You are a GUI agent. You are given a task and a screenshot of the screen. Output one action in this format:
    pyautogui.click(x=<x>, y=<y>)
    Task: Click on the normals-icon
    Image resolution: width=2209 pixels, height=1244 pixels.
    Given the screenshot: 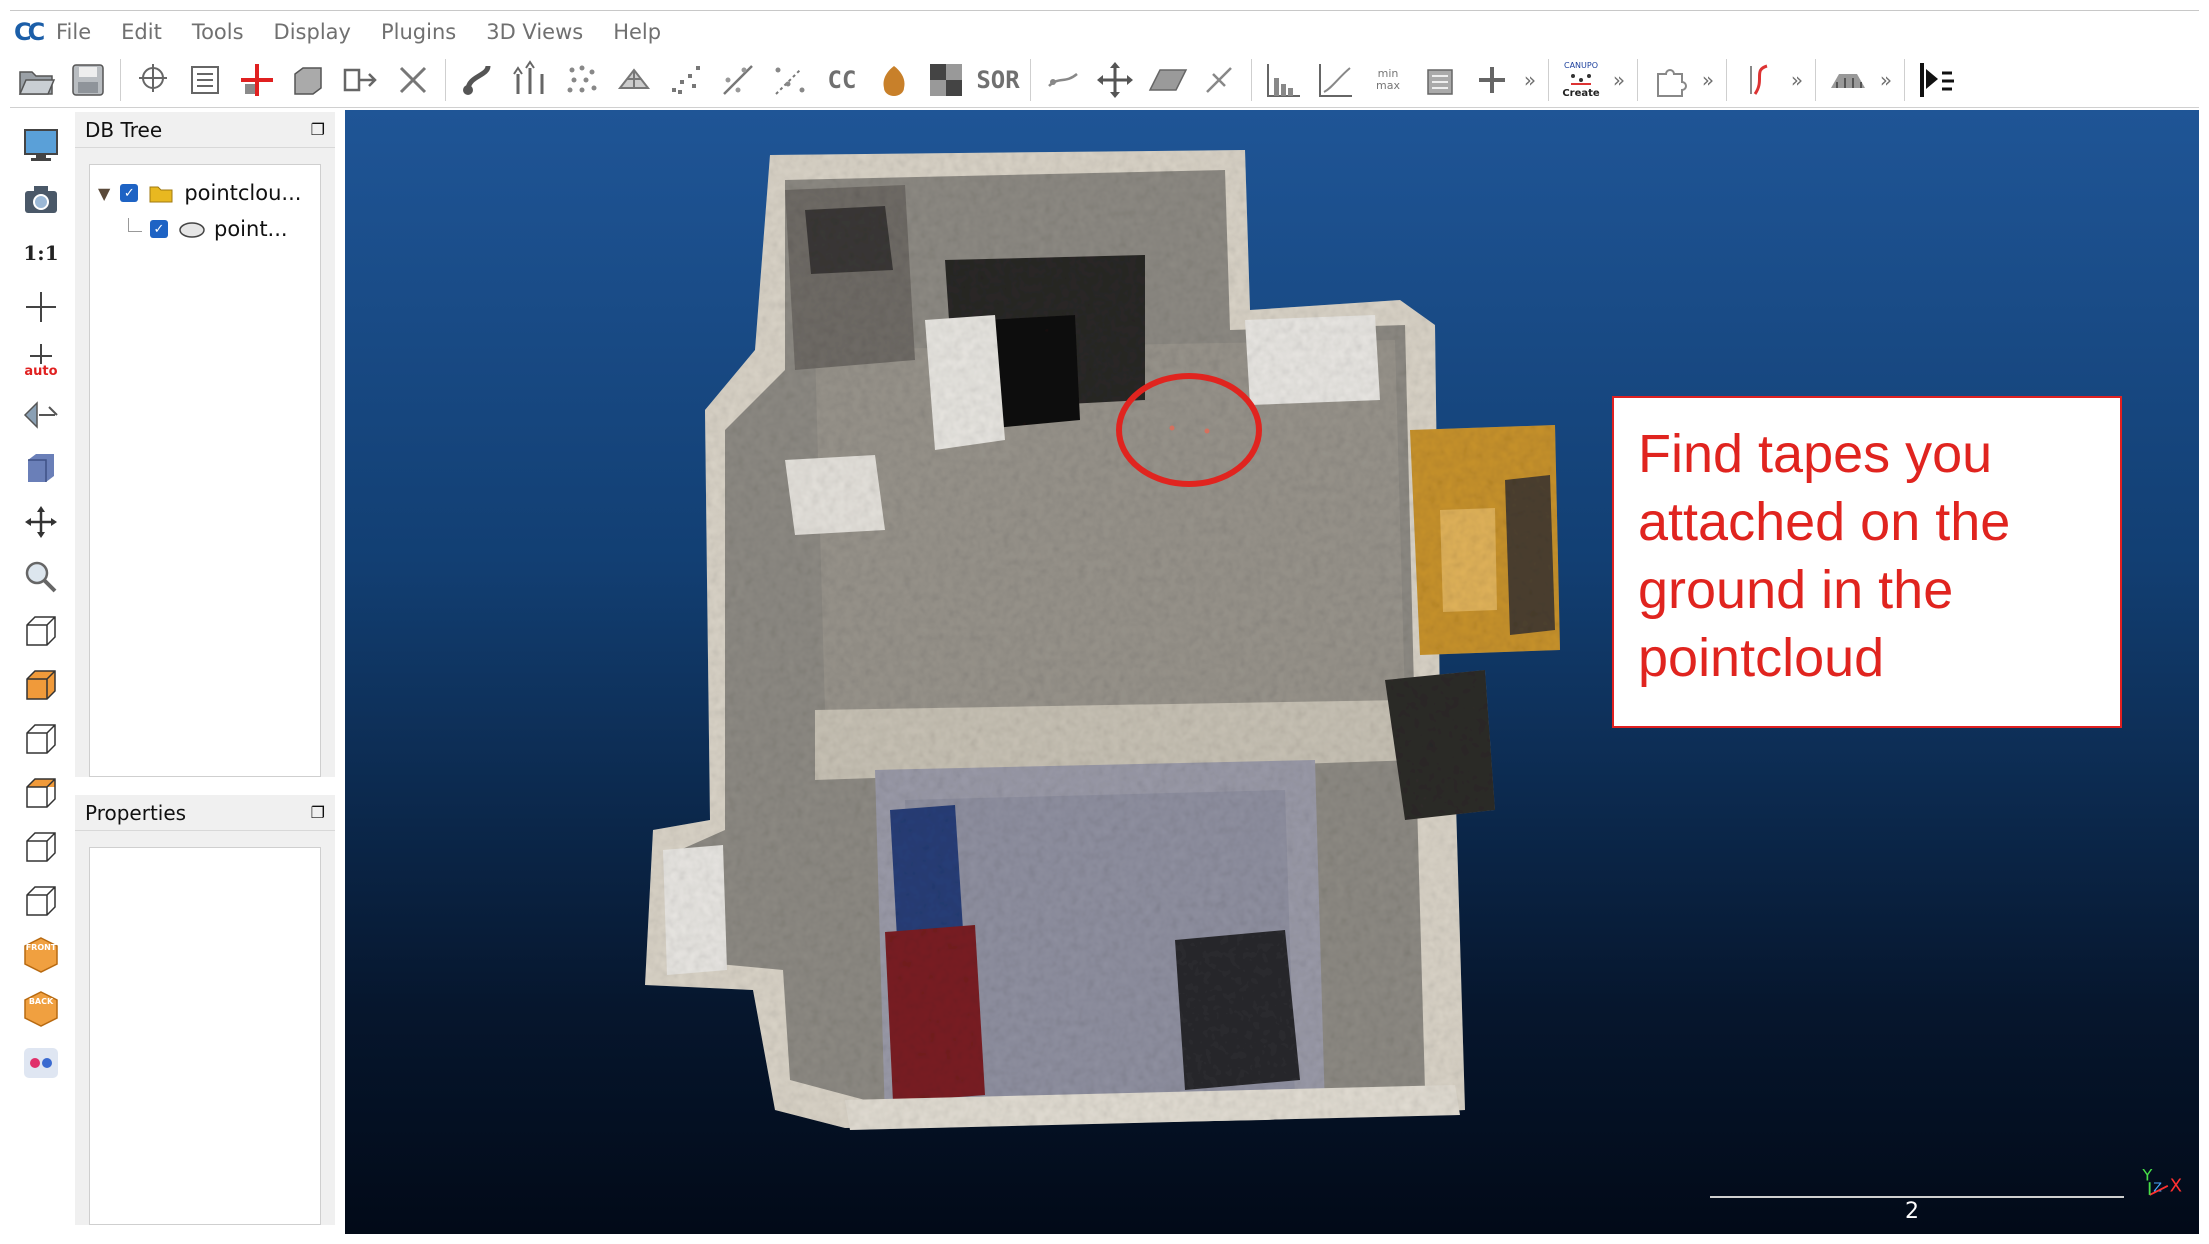 What is the action you would take?
    pyautogui.click(x=530, y=80)
    